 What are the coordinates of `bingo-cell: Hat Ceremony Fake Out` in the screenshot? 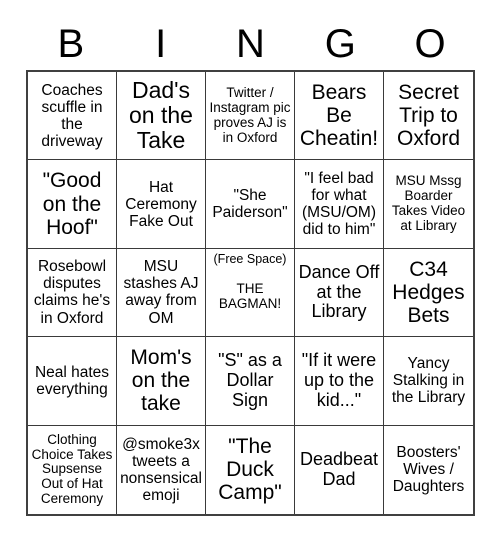 It's located at (161, 204).